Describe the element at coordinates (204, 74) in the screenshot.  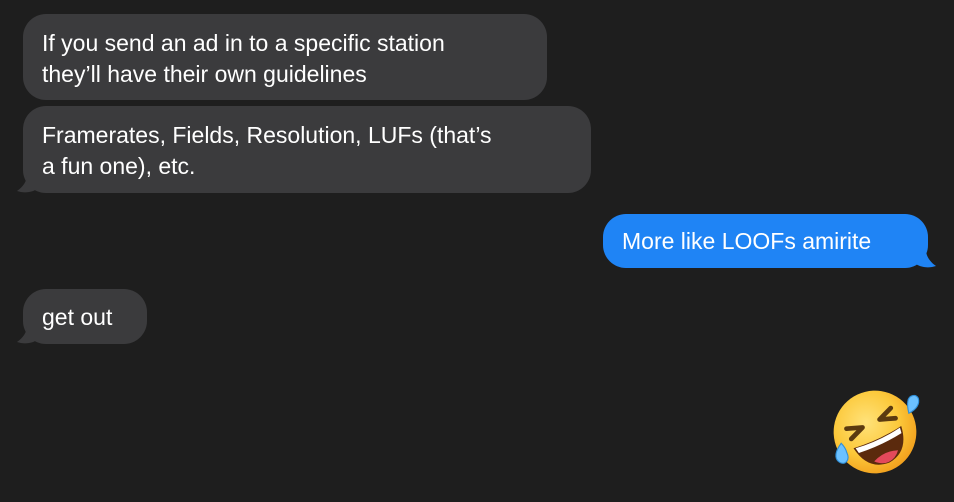
I see `message-text-line: they’ll have their own guidelines` at that location.